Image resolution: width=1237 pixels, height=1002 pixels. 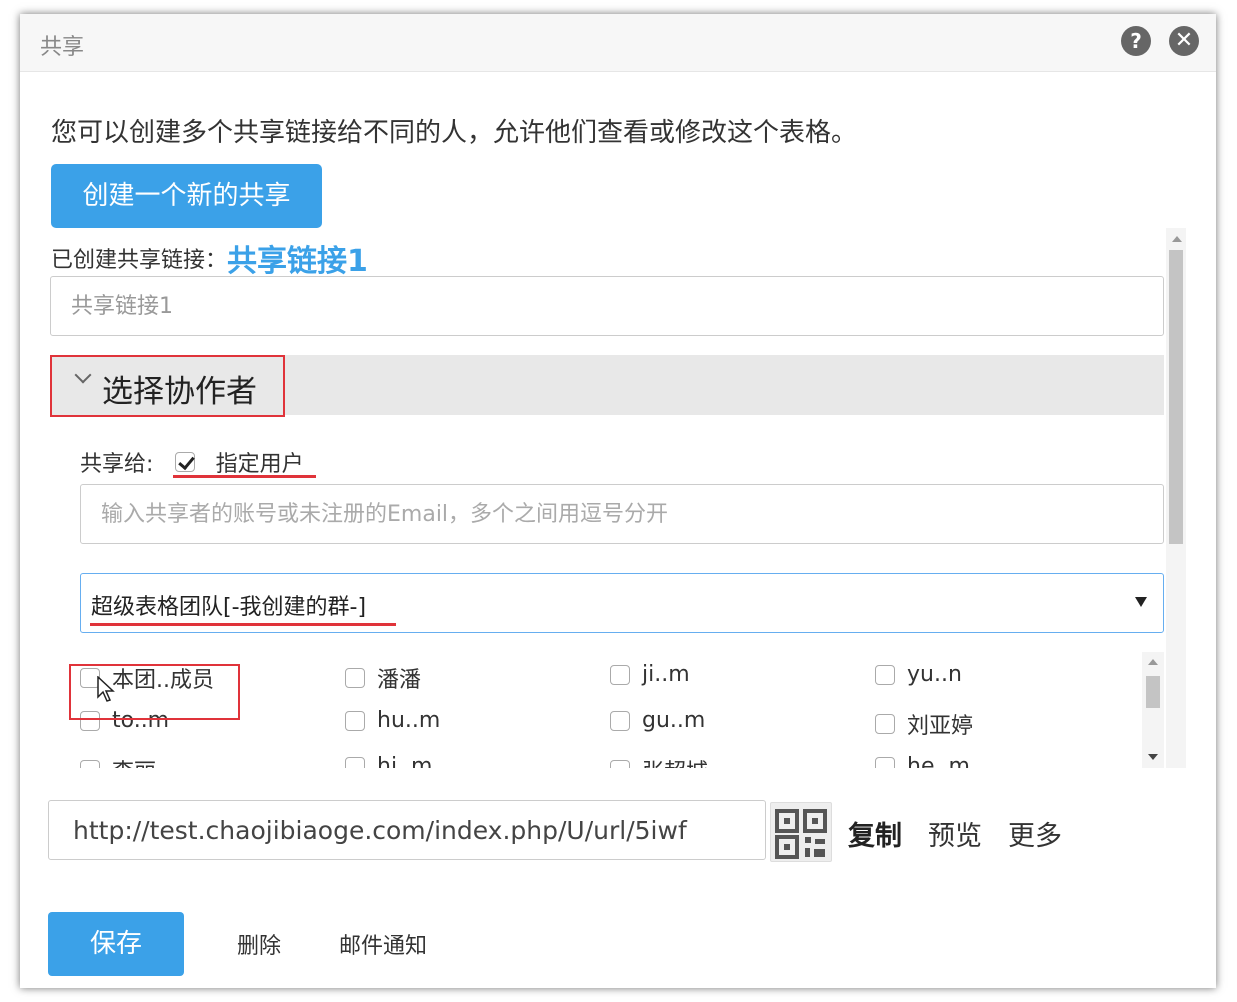 What do you see at coordinates (383, 677) in the screenshot?
I see `member-item: 潘潘` at bounding box center [383, 677].